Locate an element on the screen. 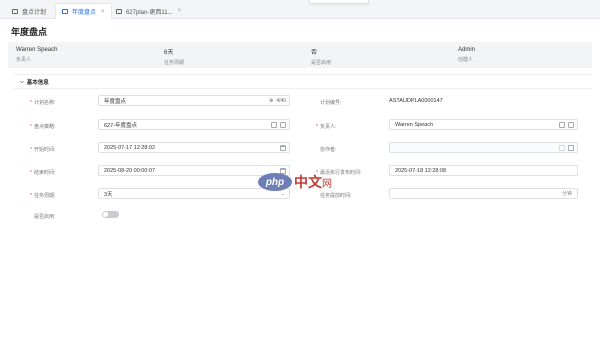 This screenshot has width=600, height=363. owner-select: Warren Speach is located at coordinates (483, 124).